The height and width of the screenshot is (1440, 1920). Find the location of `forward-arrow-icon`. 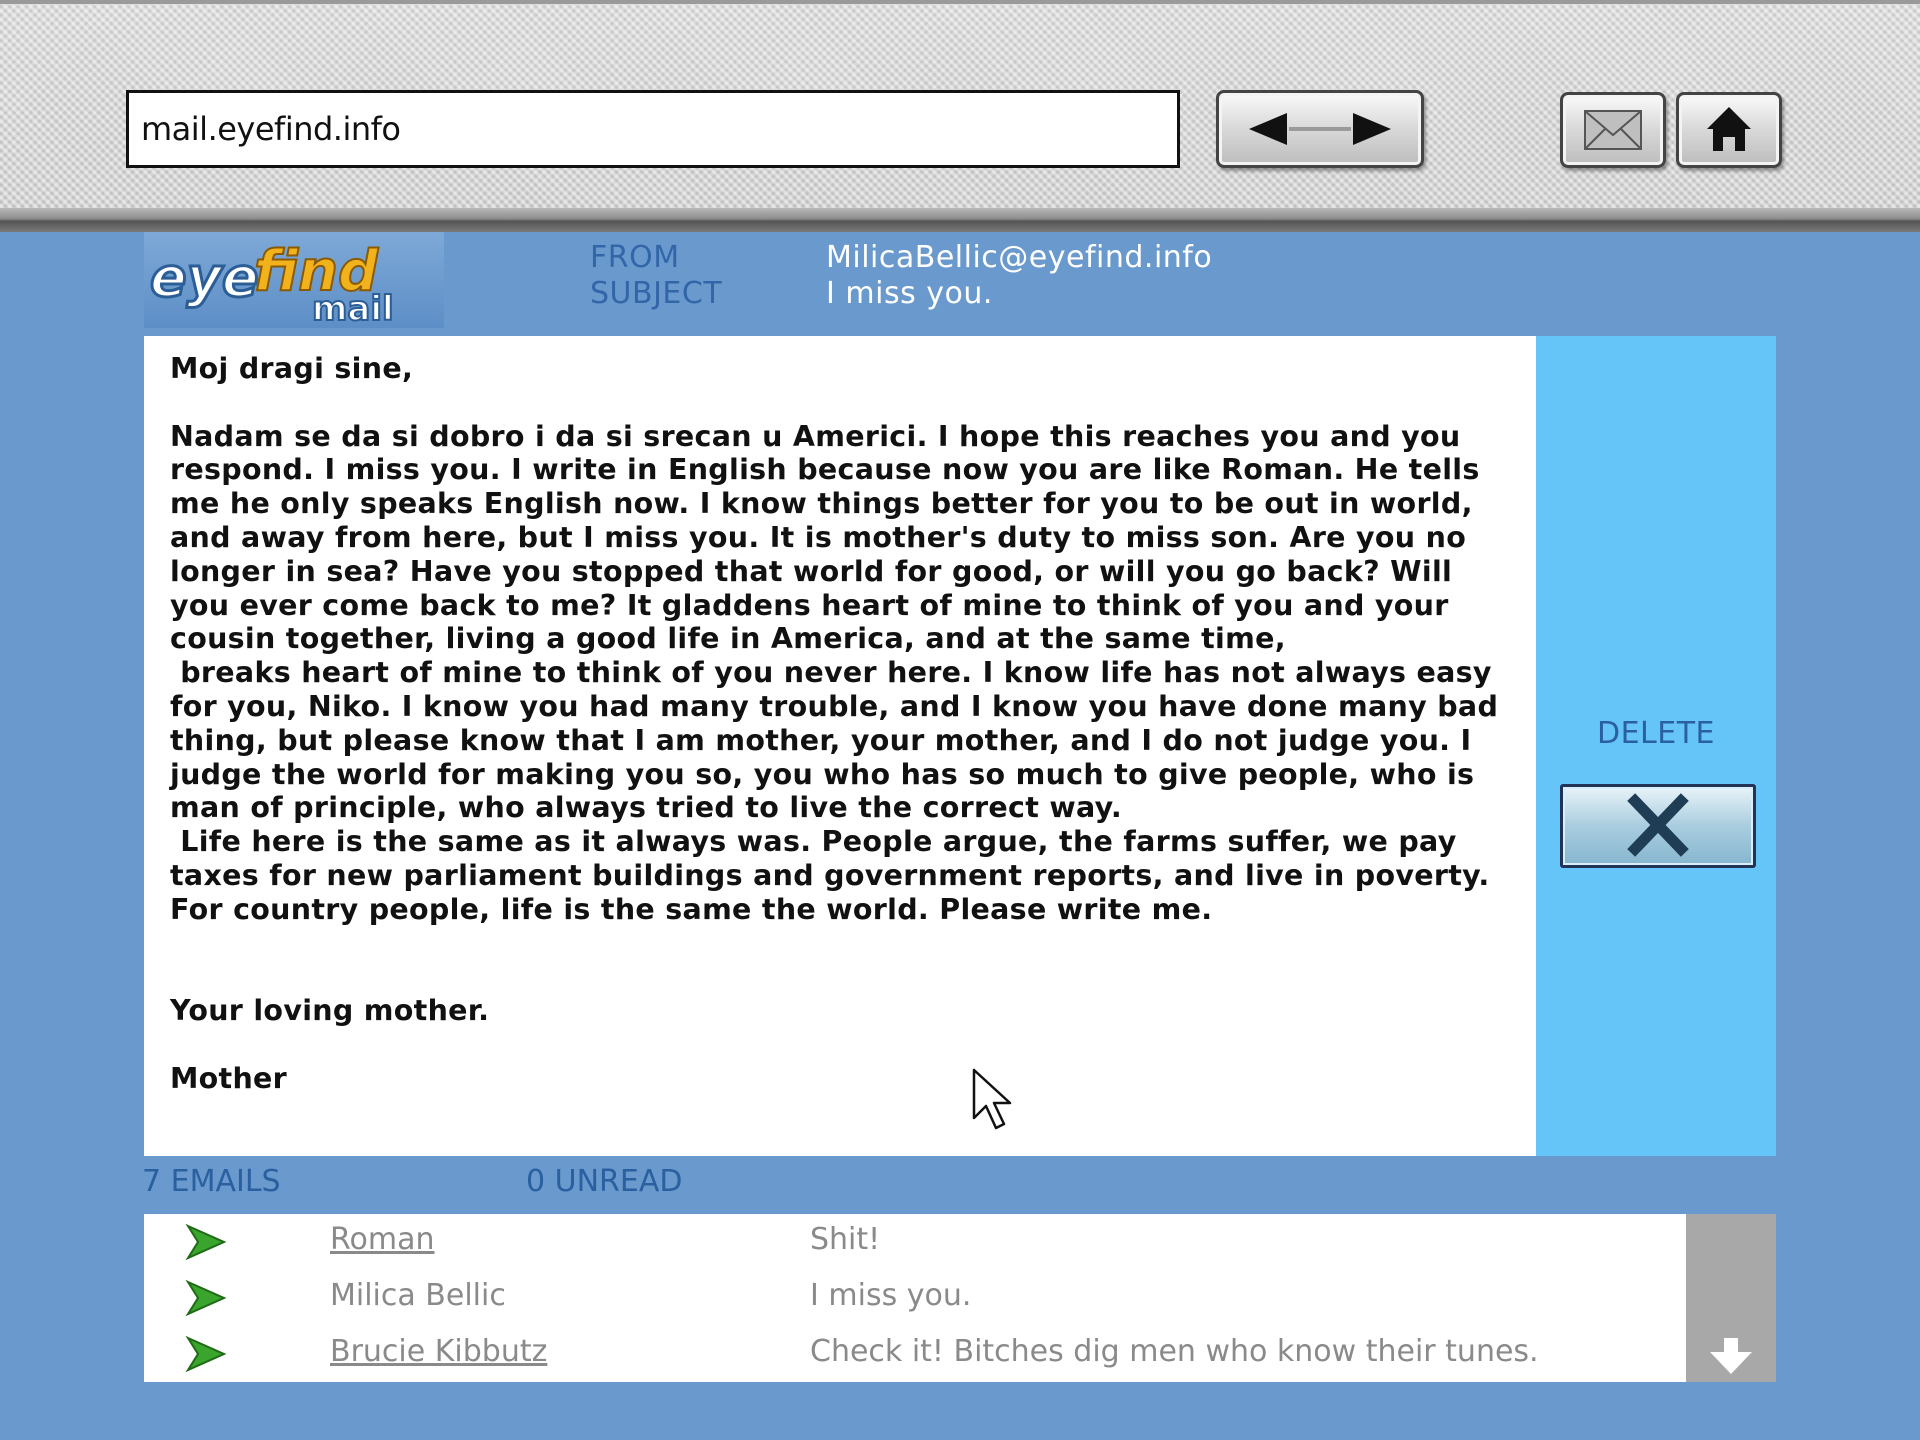

forward-arrow-icon is located at coordinates (1372, 129).